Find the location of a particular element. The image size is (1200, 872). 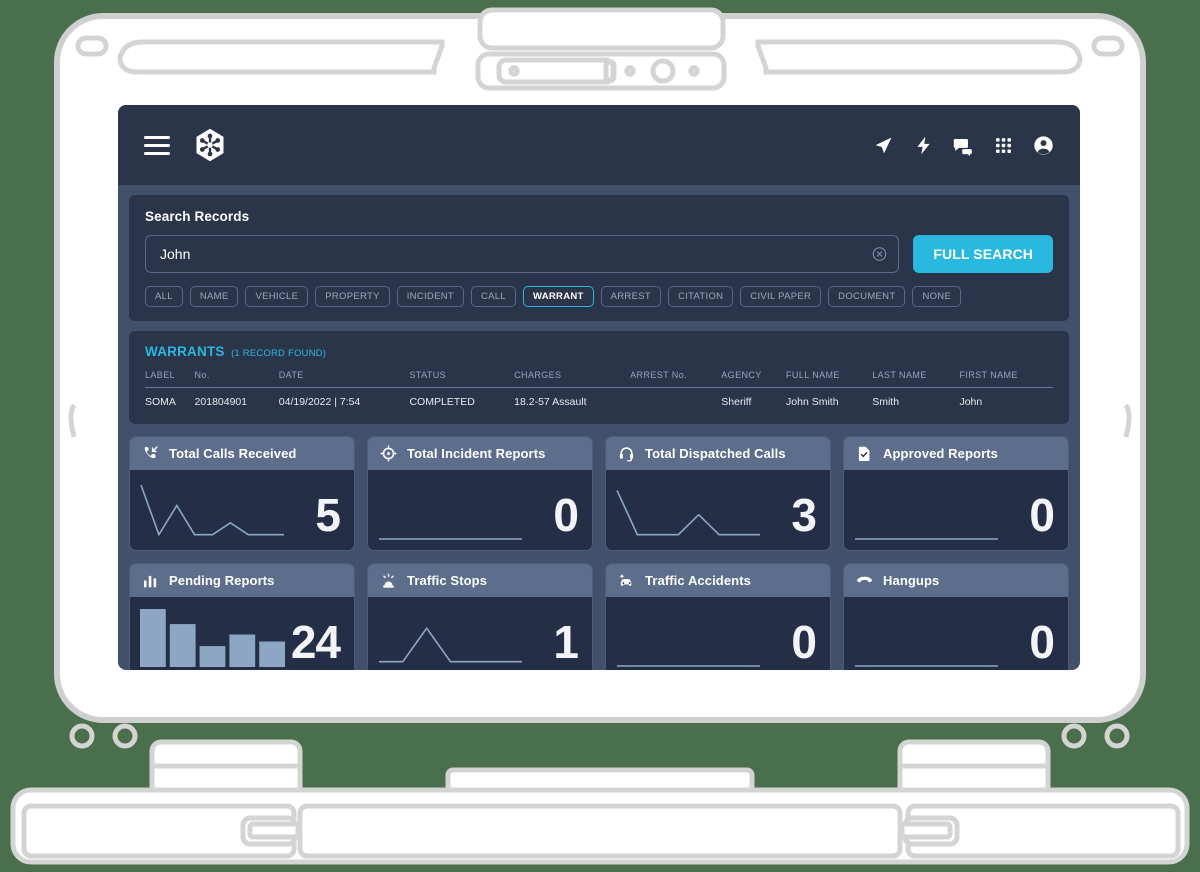

table-column-header: CHARGES is located at coordinates (572, 379).